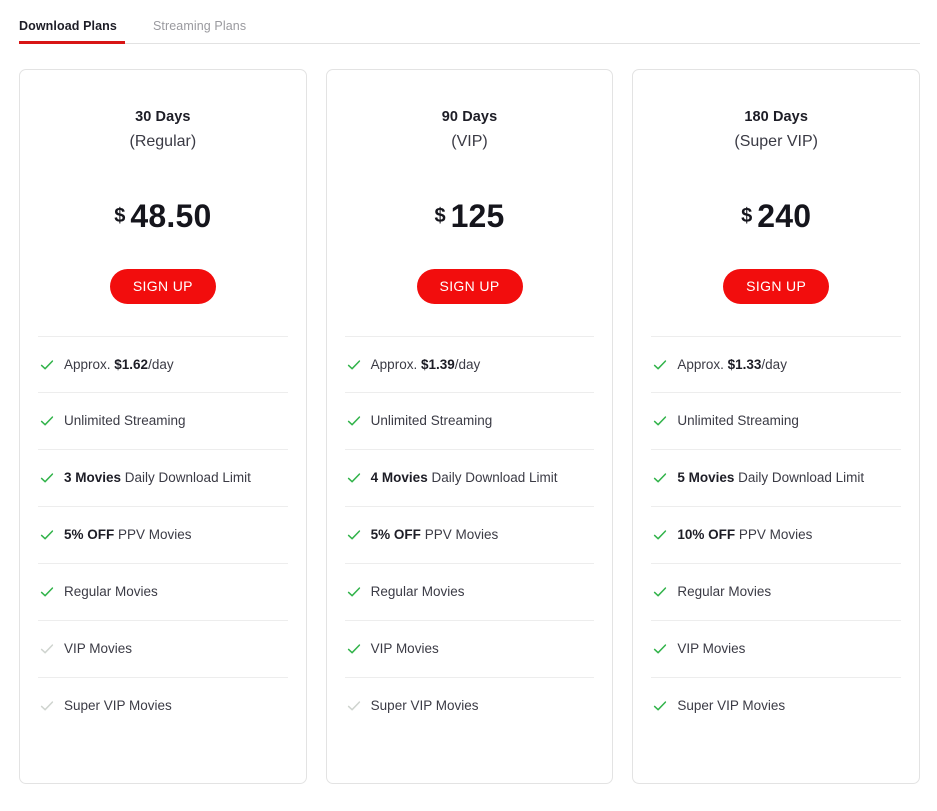 Image resolution: width=937 pixels, height=811 pixels. What do you see at coordinates (724, 591) in the screenshot?
I see `feature-suffix: Regular Movies` at bounding box center [724, 591].